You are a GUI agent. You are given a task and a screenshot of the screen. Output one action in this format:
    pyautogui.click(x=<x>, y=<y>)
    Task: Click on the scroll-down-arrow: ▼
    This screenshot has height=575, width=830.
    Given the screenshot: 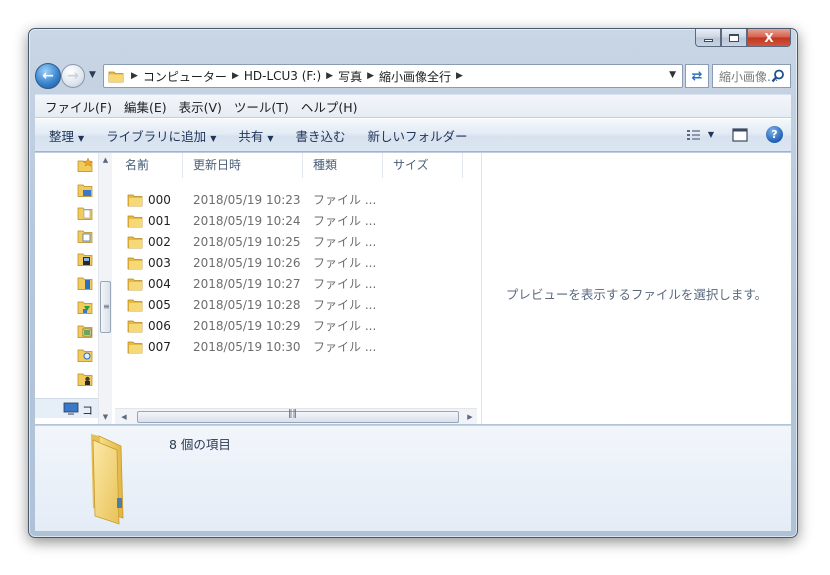 What is the action you would take?
    pyautogui.click(x=105, y=417)
    